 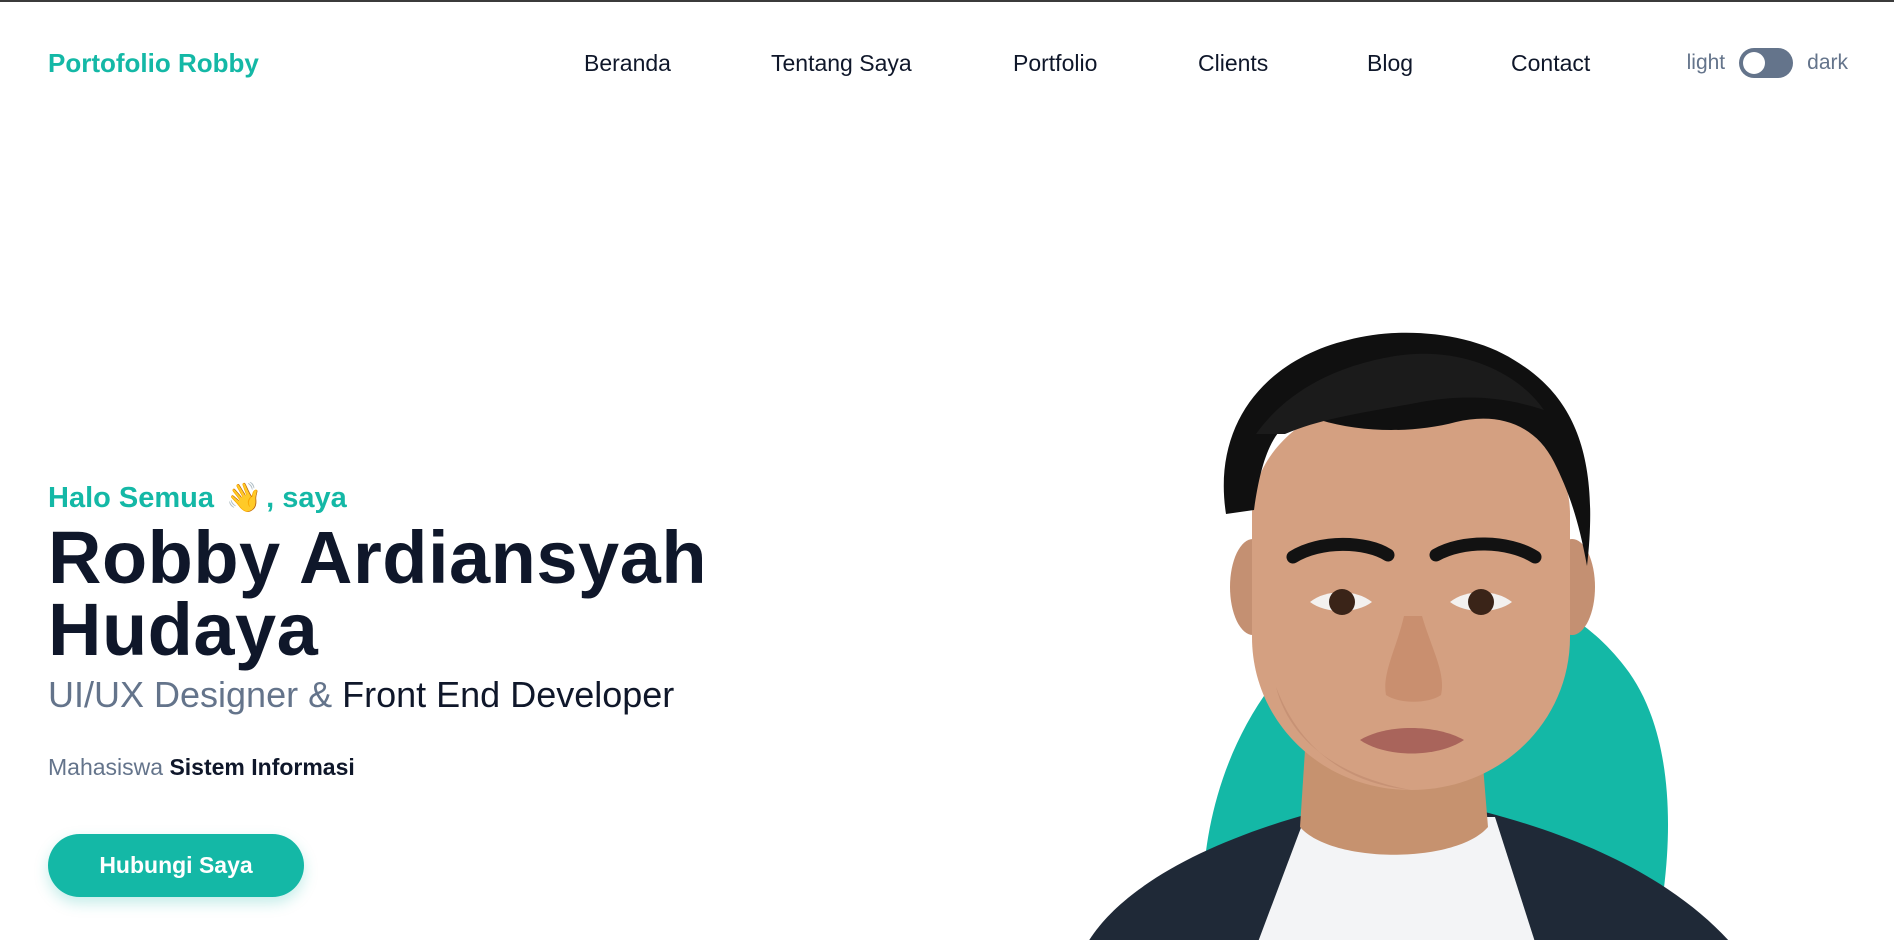 I want to click on theme-light-label: light, so click(x=1706, y=62).